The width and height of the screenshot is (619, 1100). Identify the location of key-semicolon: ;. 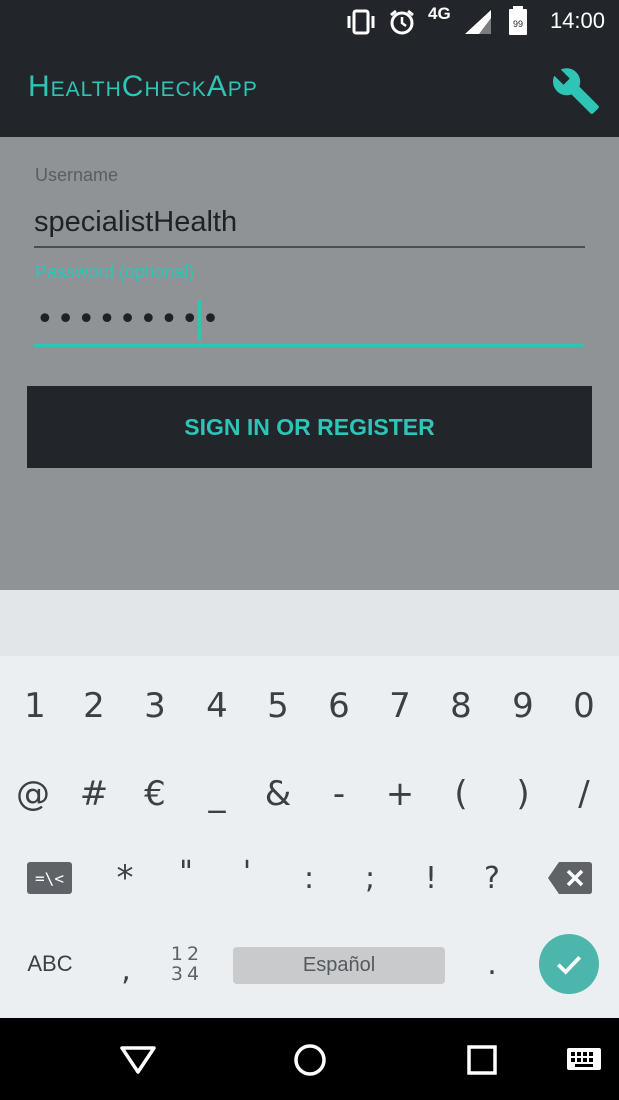
(370, 878).